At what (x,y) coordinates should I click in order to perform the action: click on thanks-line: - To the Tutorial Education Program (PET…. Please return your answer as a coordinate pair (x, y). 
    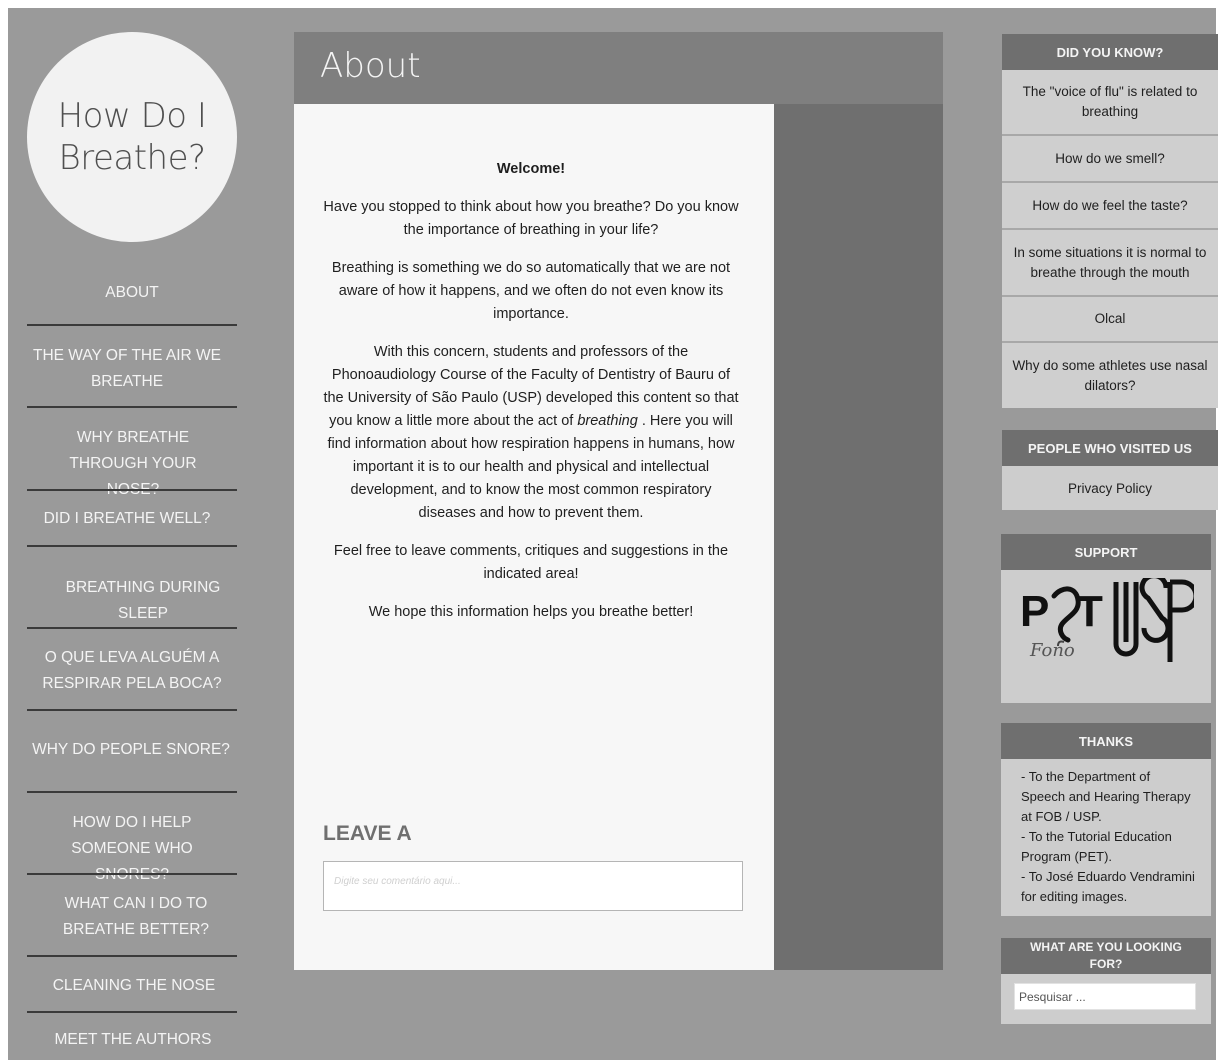
    Looking at the image, I should click on (1096, 846).